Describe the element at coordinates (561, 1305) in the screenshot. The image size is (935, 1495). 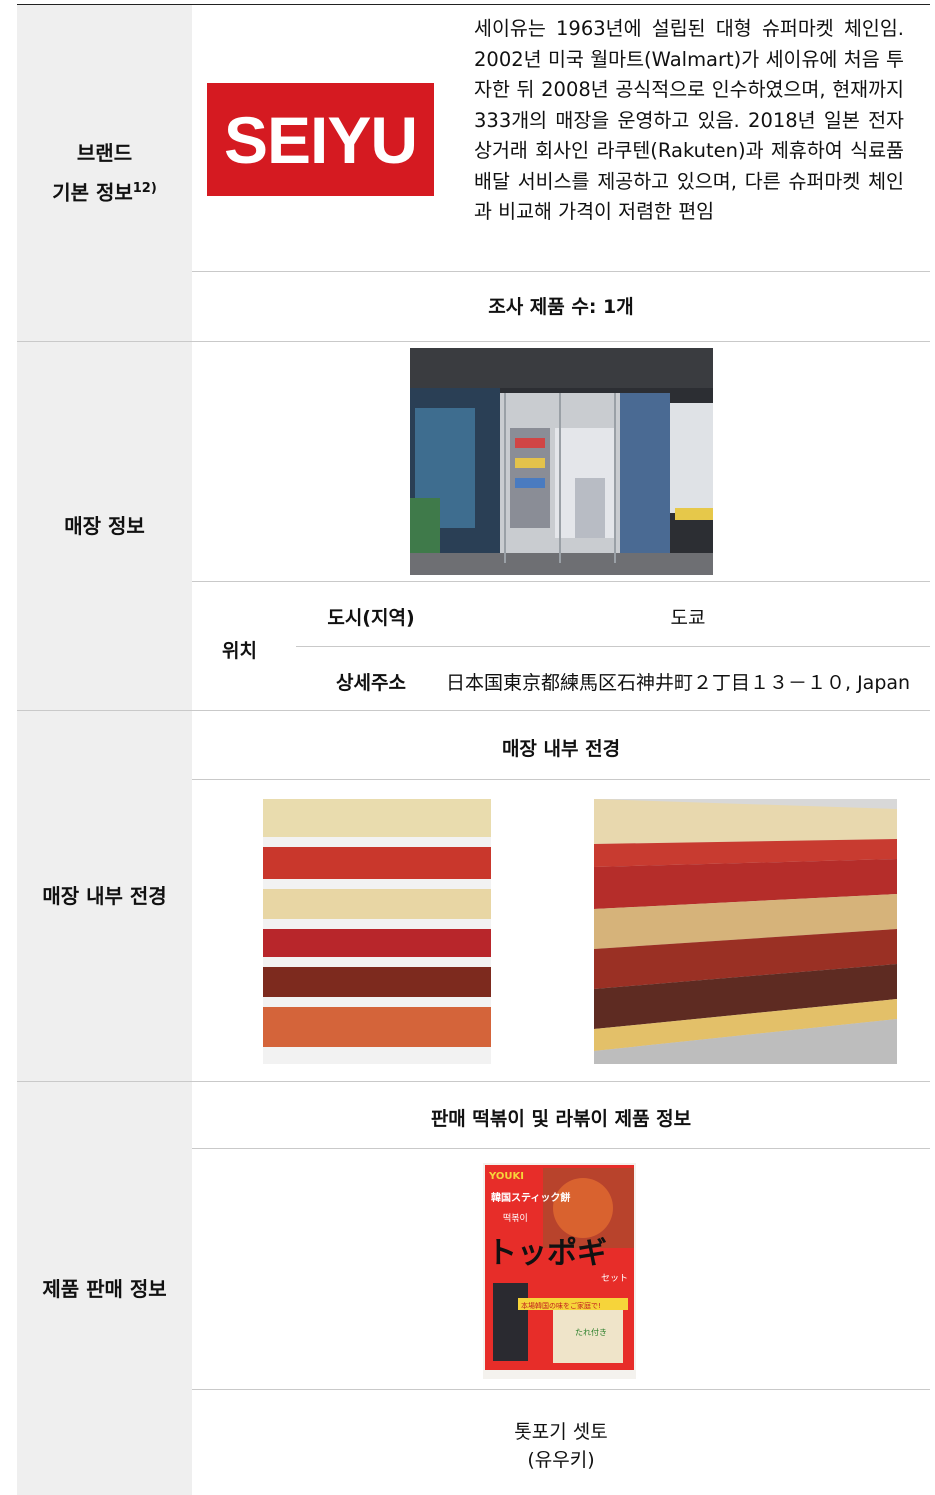
I see `package-banner: 本場韓国の味をご家庭で!` at that location.